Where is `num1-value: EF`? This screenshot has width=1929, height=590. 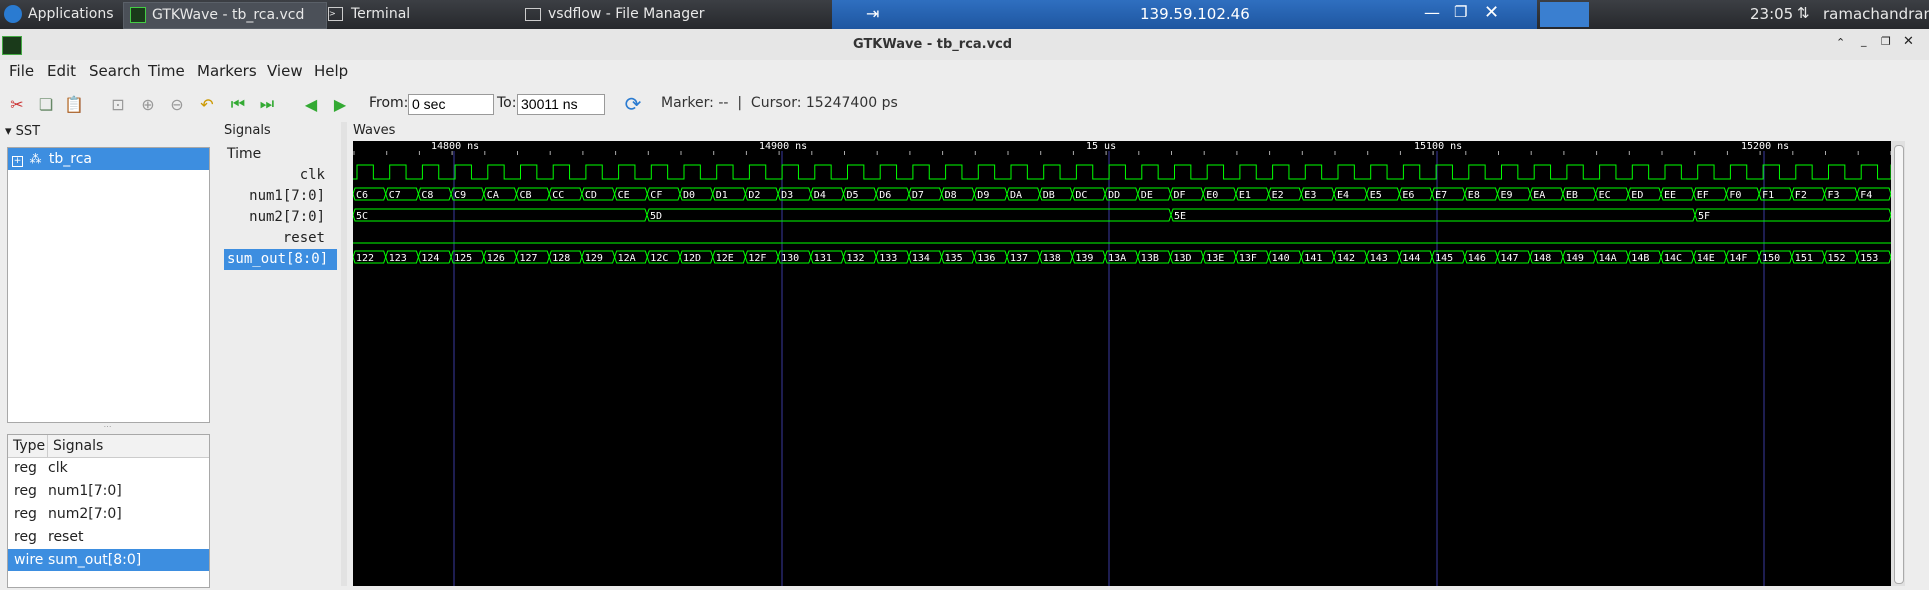
num1-value: EF is located at coordinates (1703, 195).